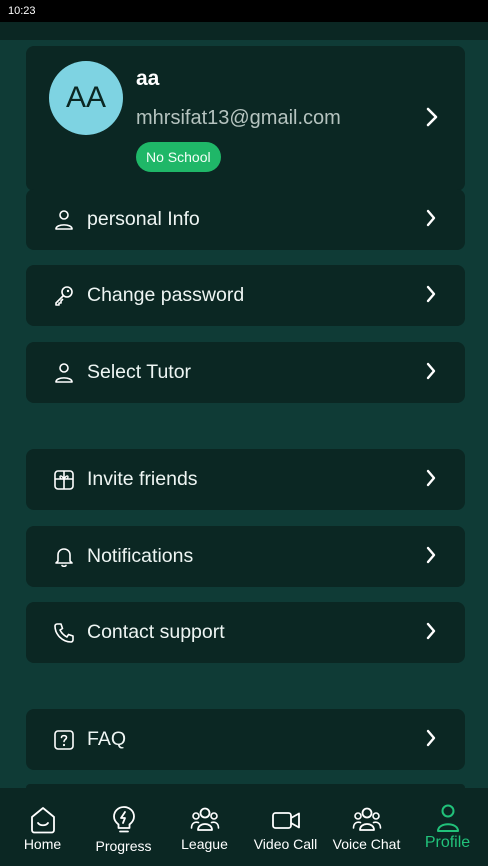 The image size is (488, 866). I want to click on menu-label-change-password: Change password, so click(166, 295).